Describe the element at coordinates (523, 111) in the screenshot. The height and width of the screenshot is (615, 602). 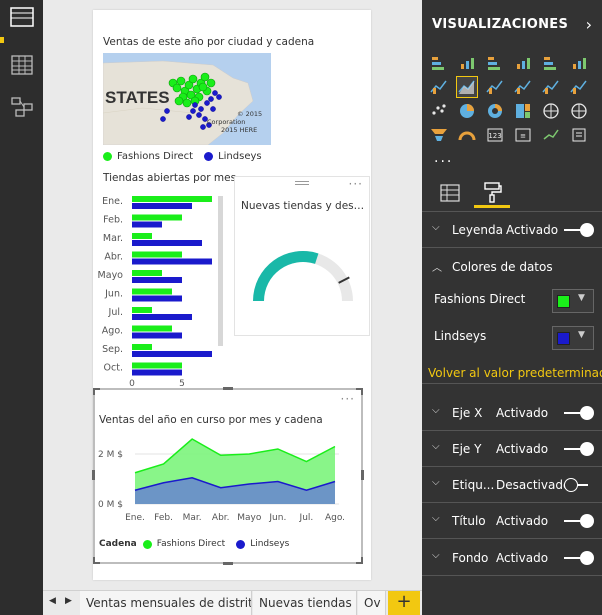
I see `treemap-icon` at that location.